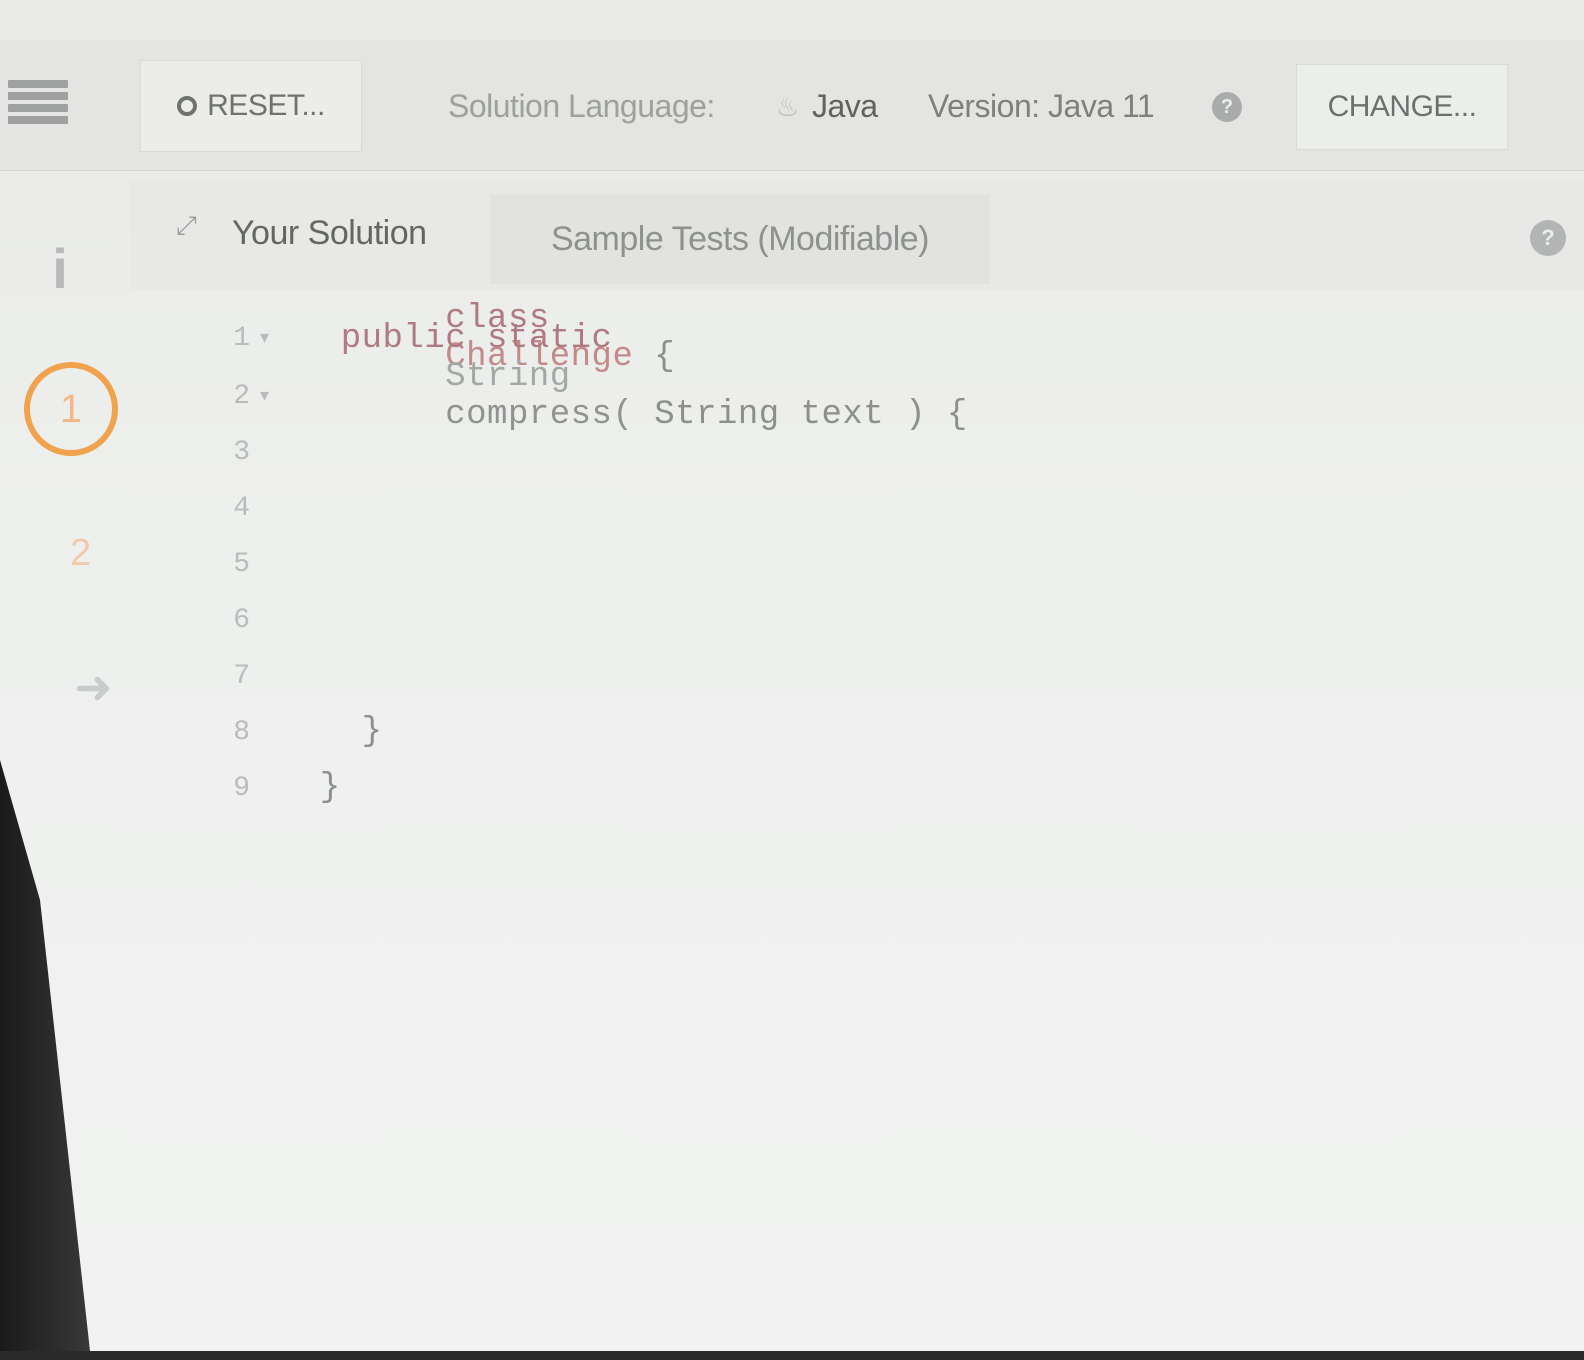 Image resolution: width=1584 pixels, height=1360 pixels. Describe the element at coordinates (241, 564) in the screenshot. I see `line-number: 5` at that location.